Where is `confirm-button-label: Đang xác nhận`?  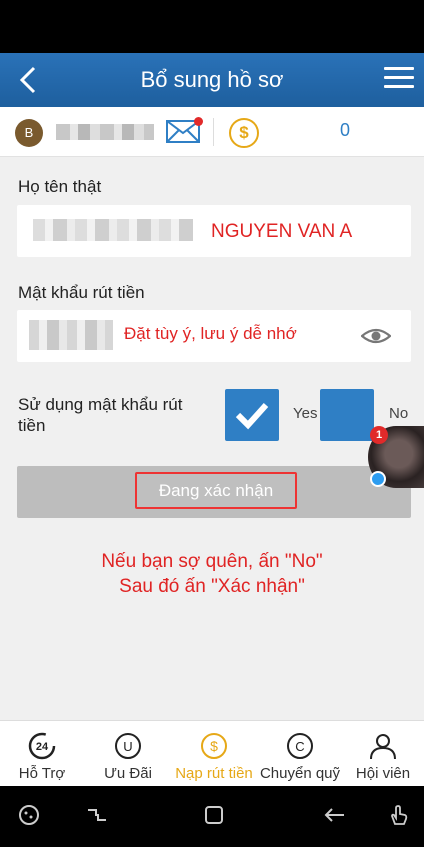 confirm-button-label: Đang xác nhận is located at coordinates (216, 490).